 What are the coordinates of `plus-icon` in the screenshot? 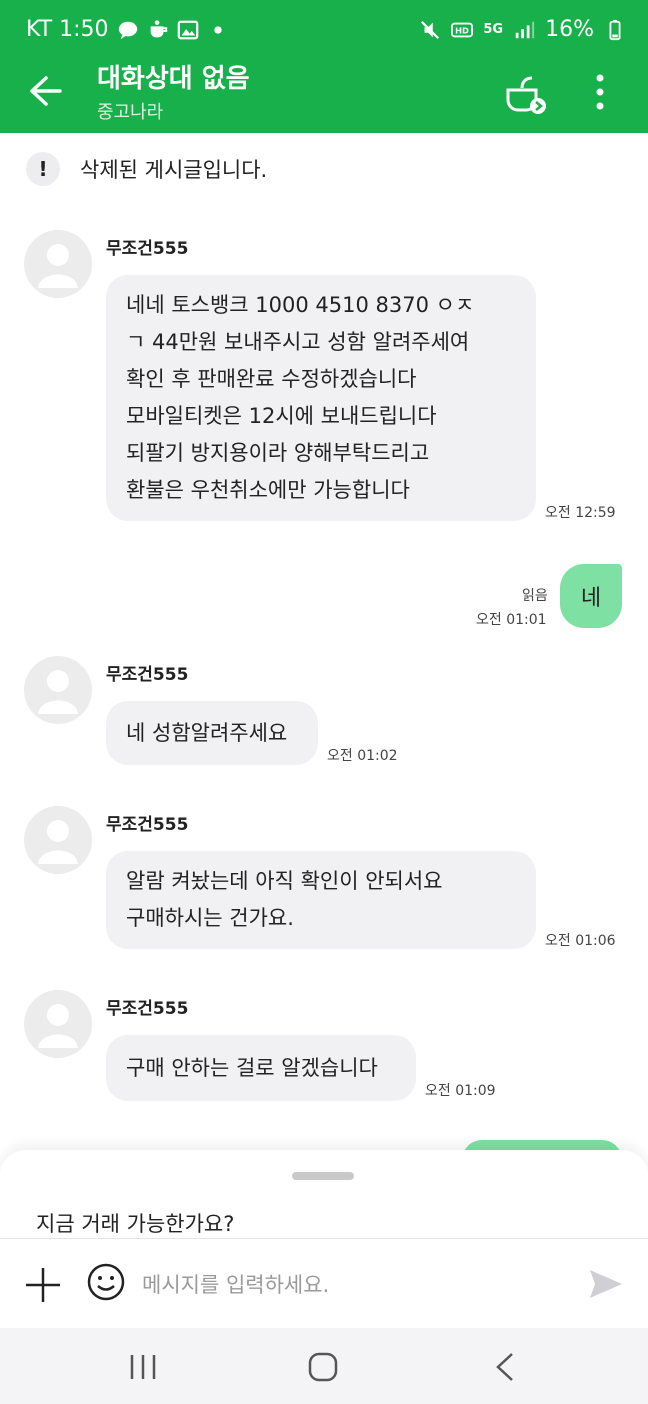 It's located at (43, 1285).